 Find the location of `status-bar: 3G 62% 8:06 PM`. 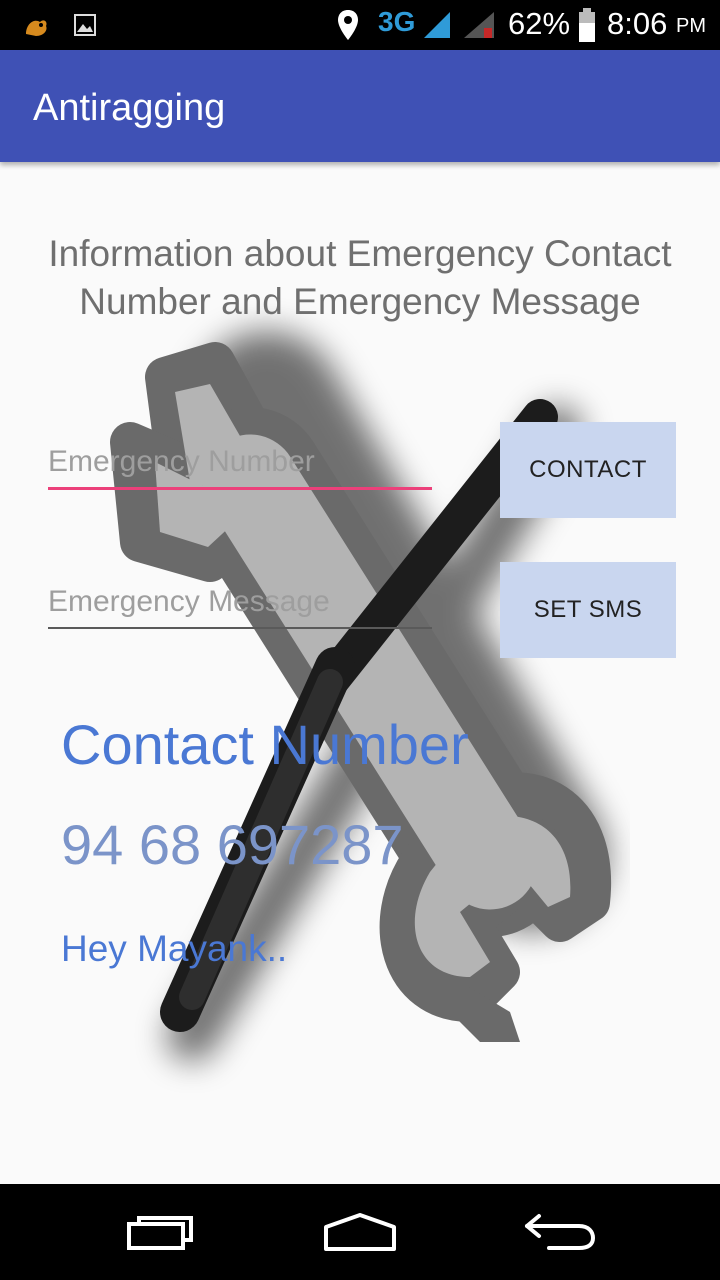

status-bar: 3G 62% 8:06 PM is located at coordinates (360, 25).